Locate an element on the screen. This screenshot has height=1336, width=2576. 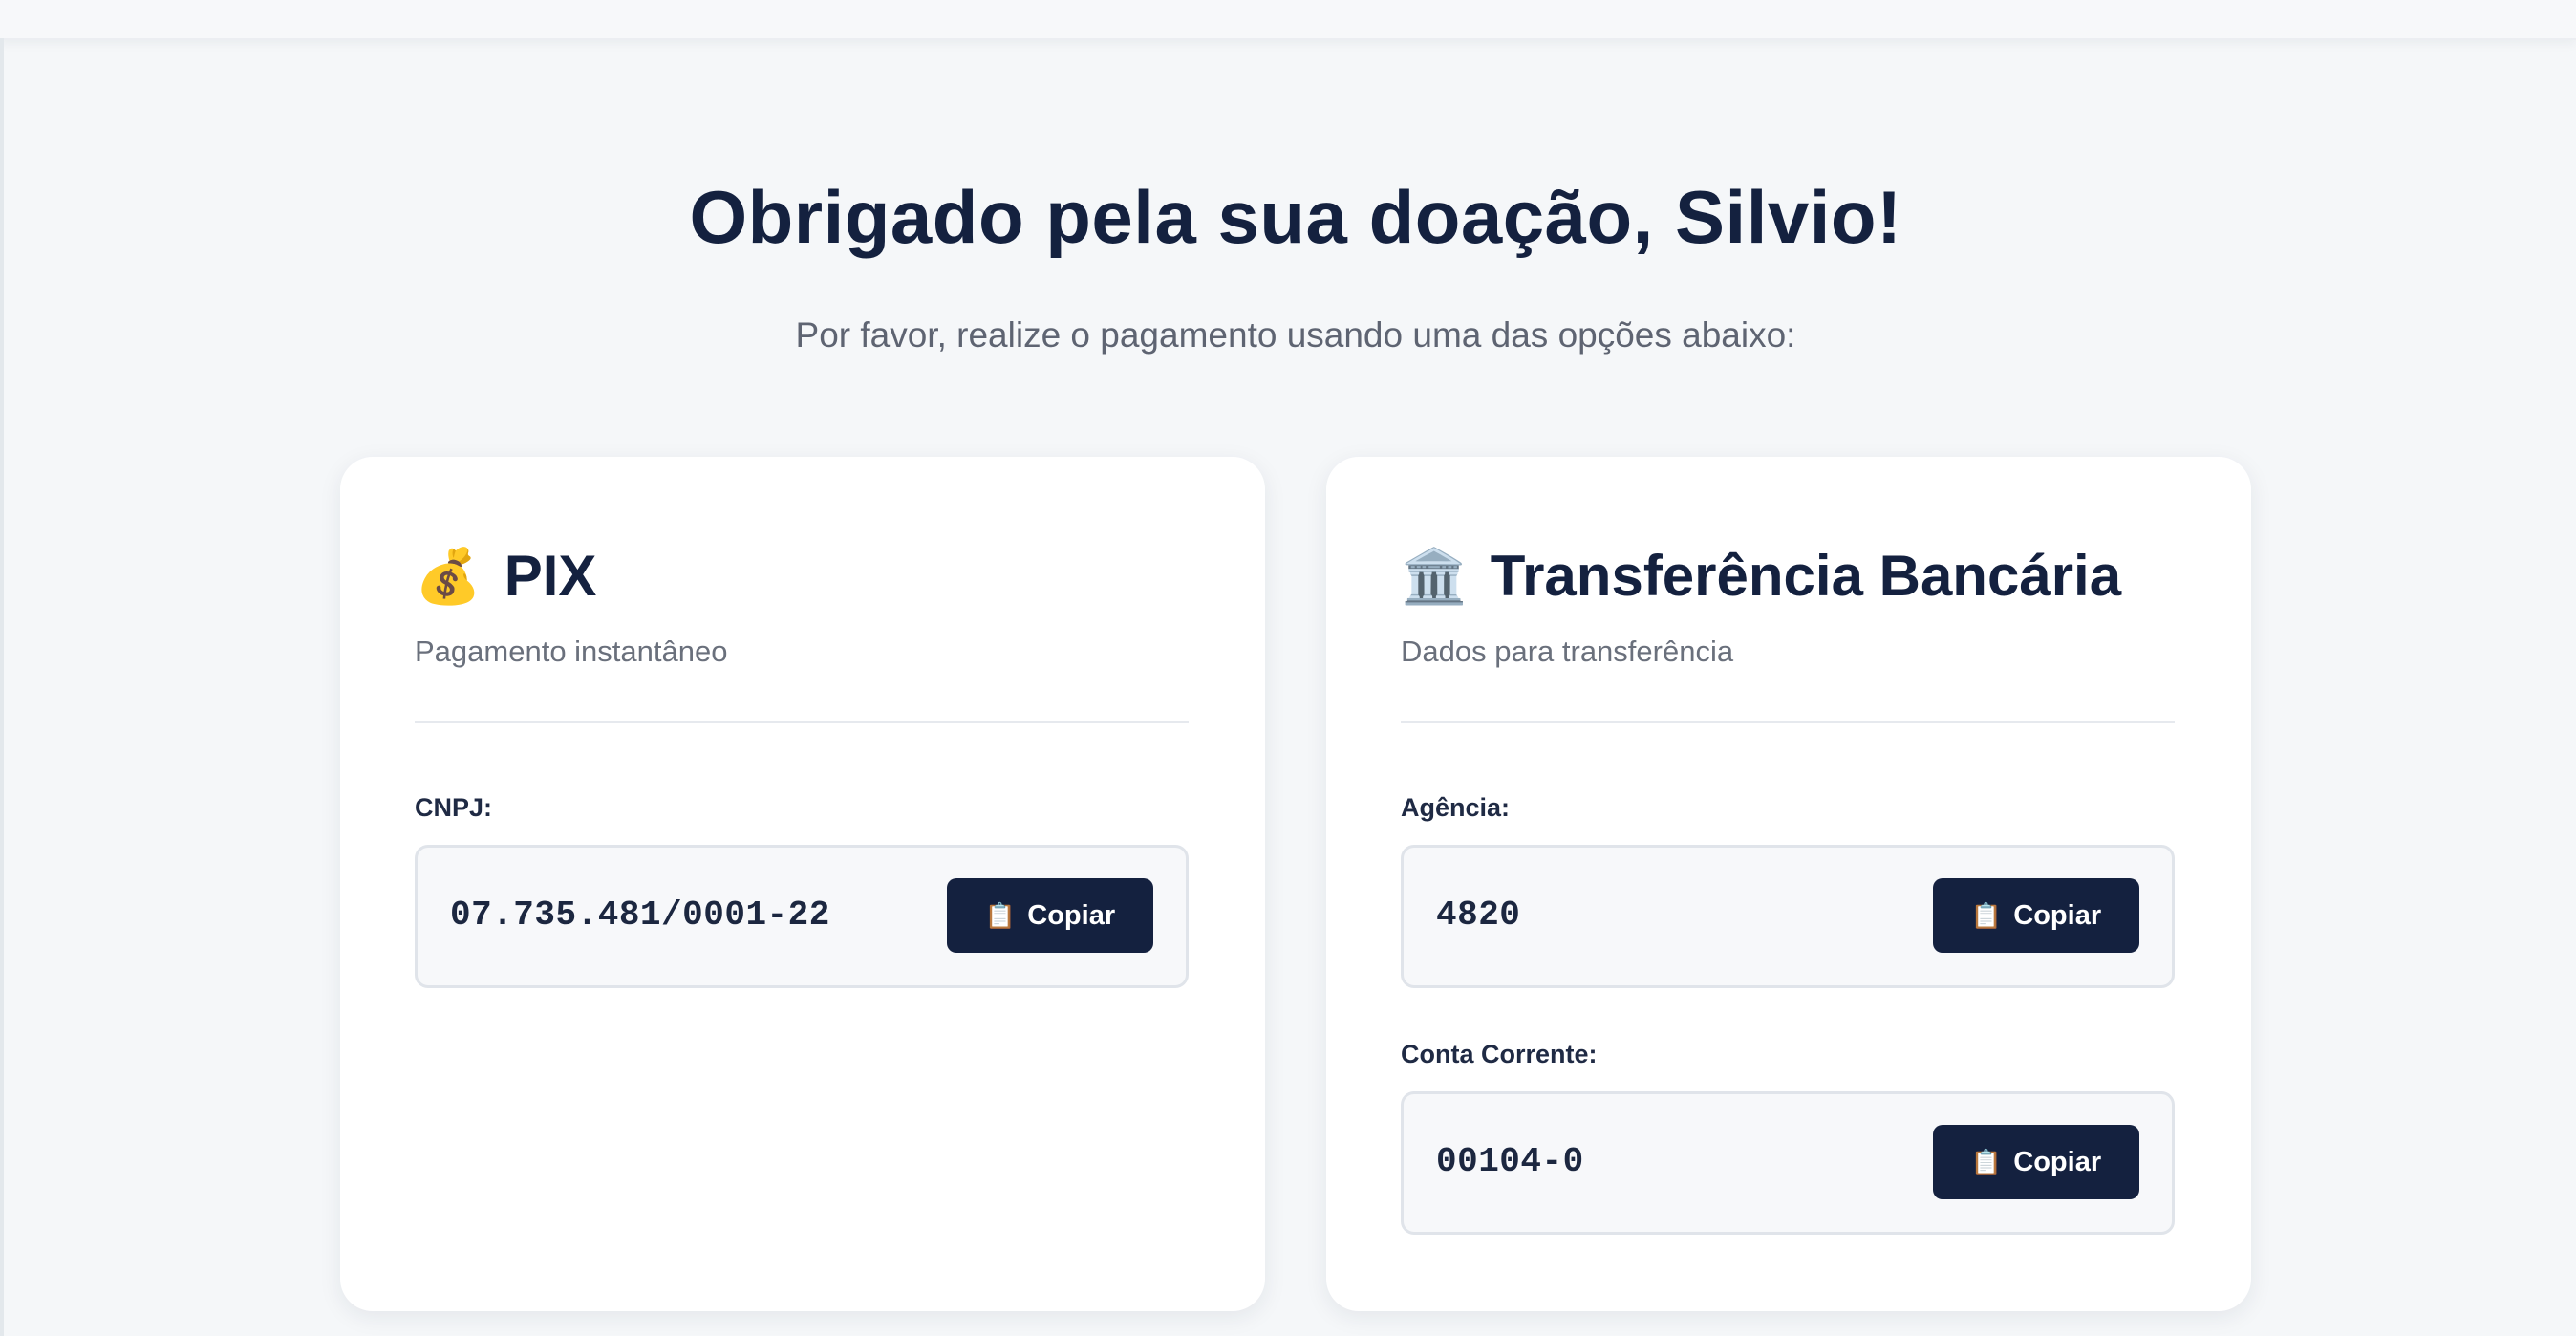
page-title: Obrigado pela sua doação, Silvio! is located at coordinates (1295, 217).